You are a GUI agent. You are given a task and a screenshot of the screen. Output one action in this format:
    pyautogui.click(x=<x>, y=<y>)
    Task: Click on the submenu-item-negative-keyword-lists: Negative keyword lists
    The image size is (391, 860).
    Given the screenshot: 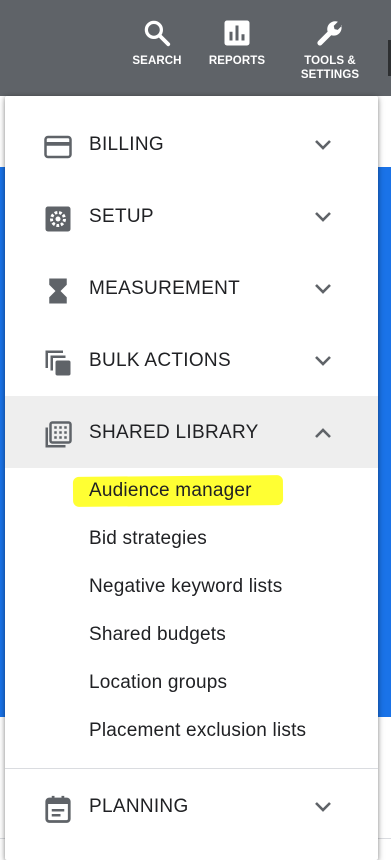 What is the action you would take?
    pyautogui.click(x=185, y=587)
    